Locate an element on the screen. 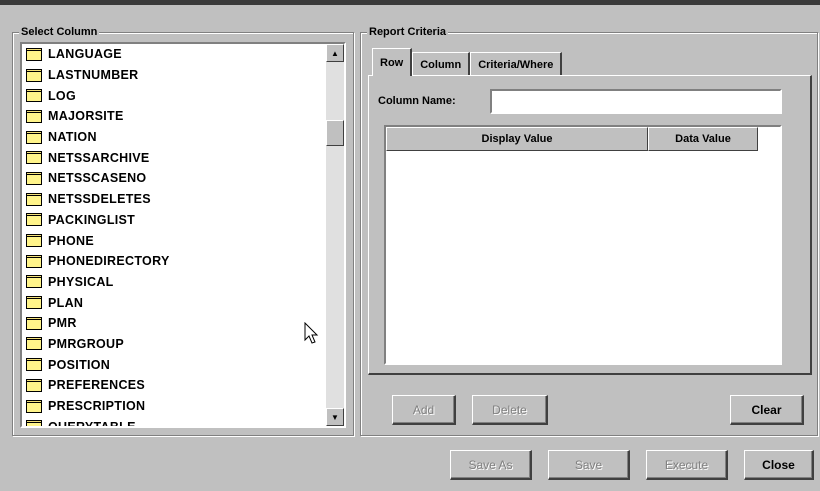 This screenshot has width=820, height=491. list-item: MAJORSITE is located at coordinates (172, 116).